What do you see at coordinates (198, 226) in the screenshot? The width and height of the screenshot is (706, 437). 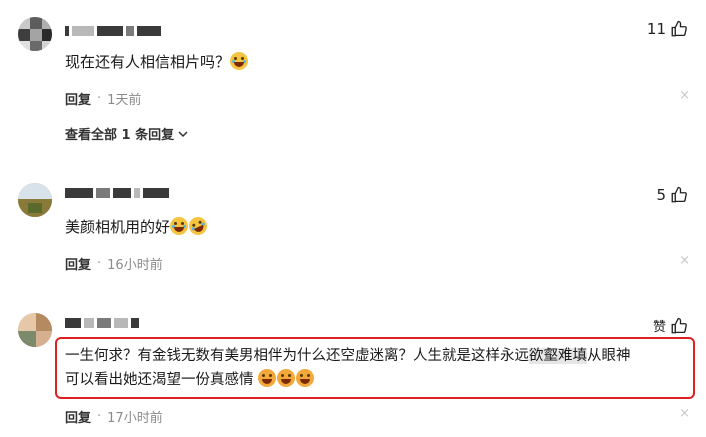 I see `rolling-laugh-emoji-icon` at bounding box center [198, 226].